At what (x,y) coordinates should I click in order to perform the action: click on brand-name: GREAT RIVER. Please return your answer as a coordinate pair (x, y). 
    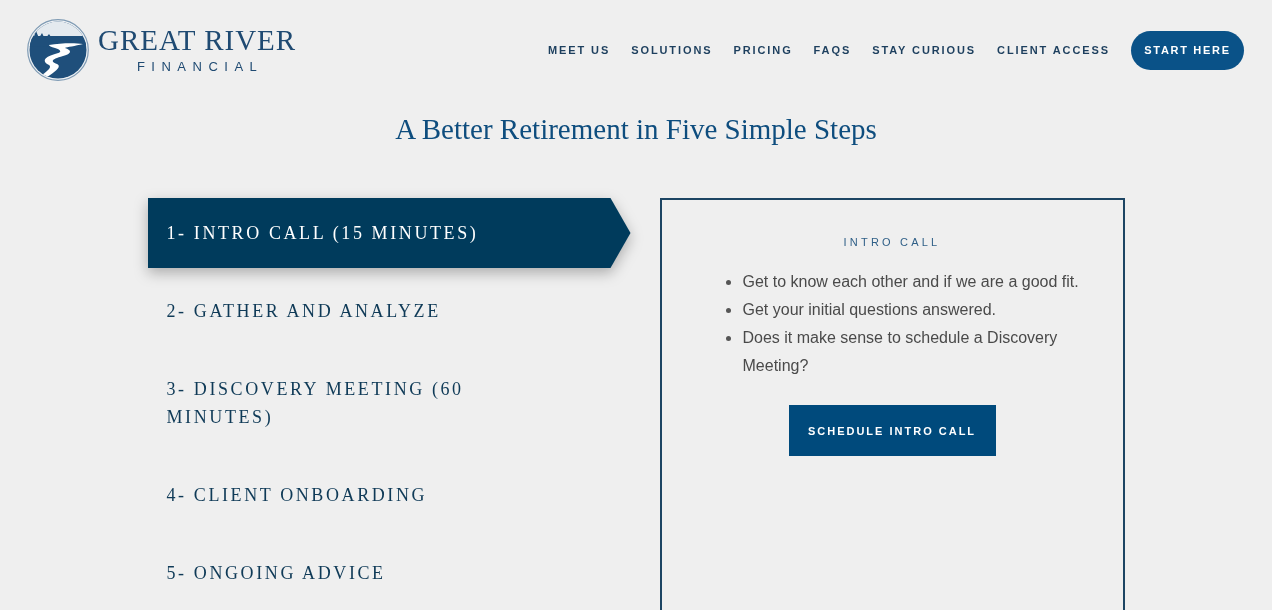
    Looking at the image, I should click on (197, 40).